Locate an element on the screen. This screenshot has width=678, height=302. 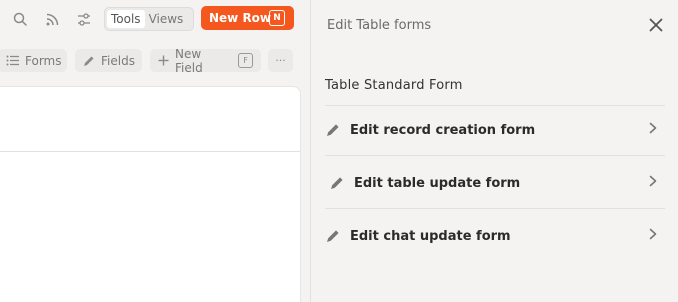
new-field-button: New Field F is located at coordinates (205, 60).